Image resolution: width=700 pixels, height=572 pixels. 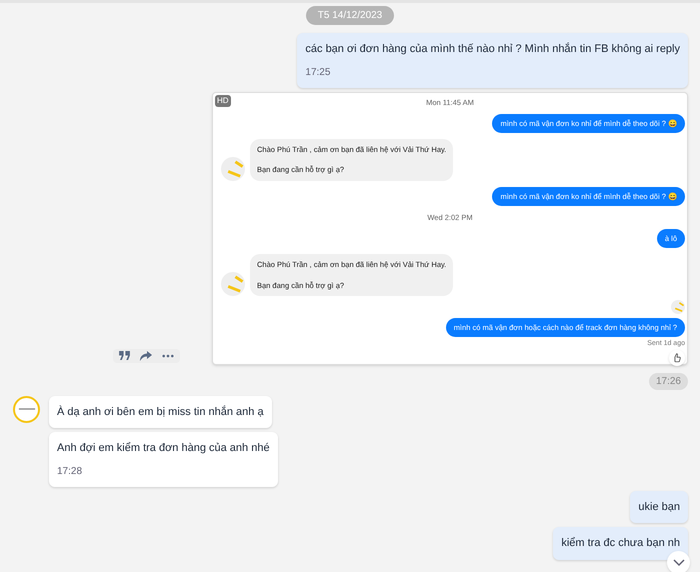 I want to click on message-bubble: ukie bạn, so click(x=659, y=506).